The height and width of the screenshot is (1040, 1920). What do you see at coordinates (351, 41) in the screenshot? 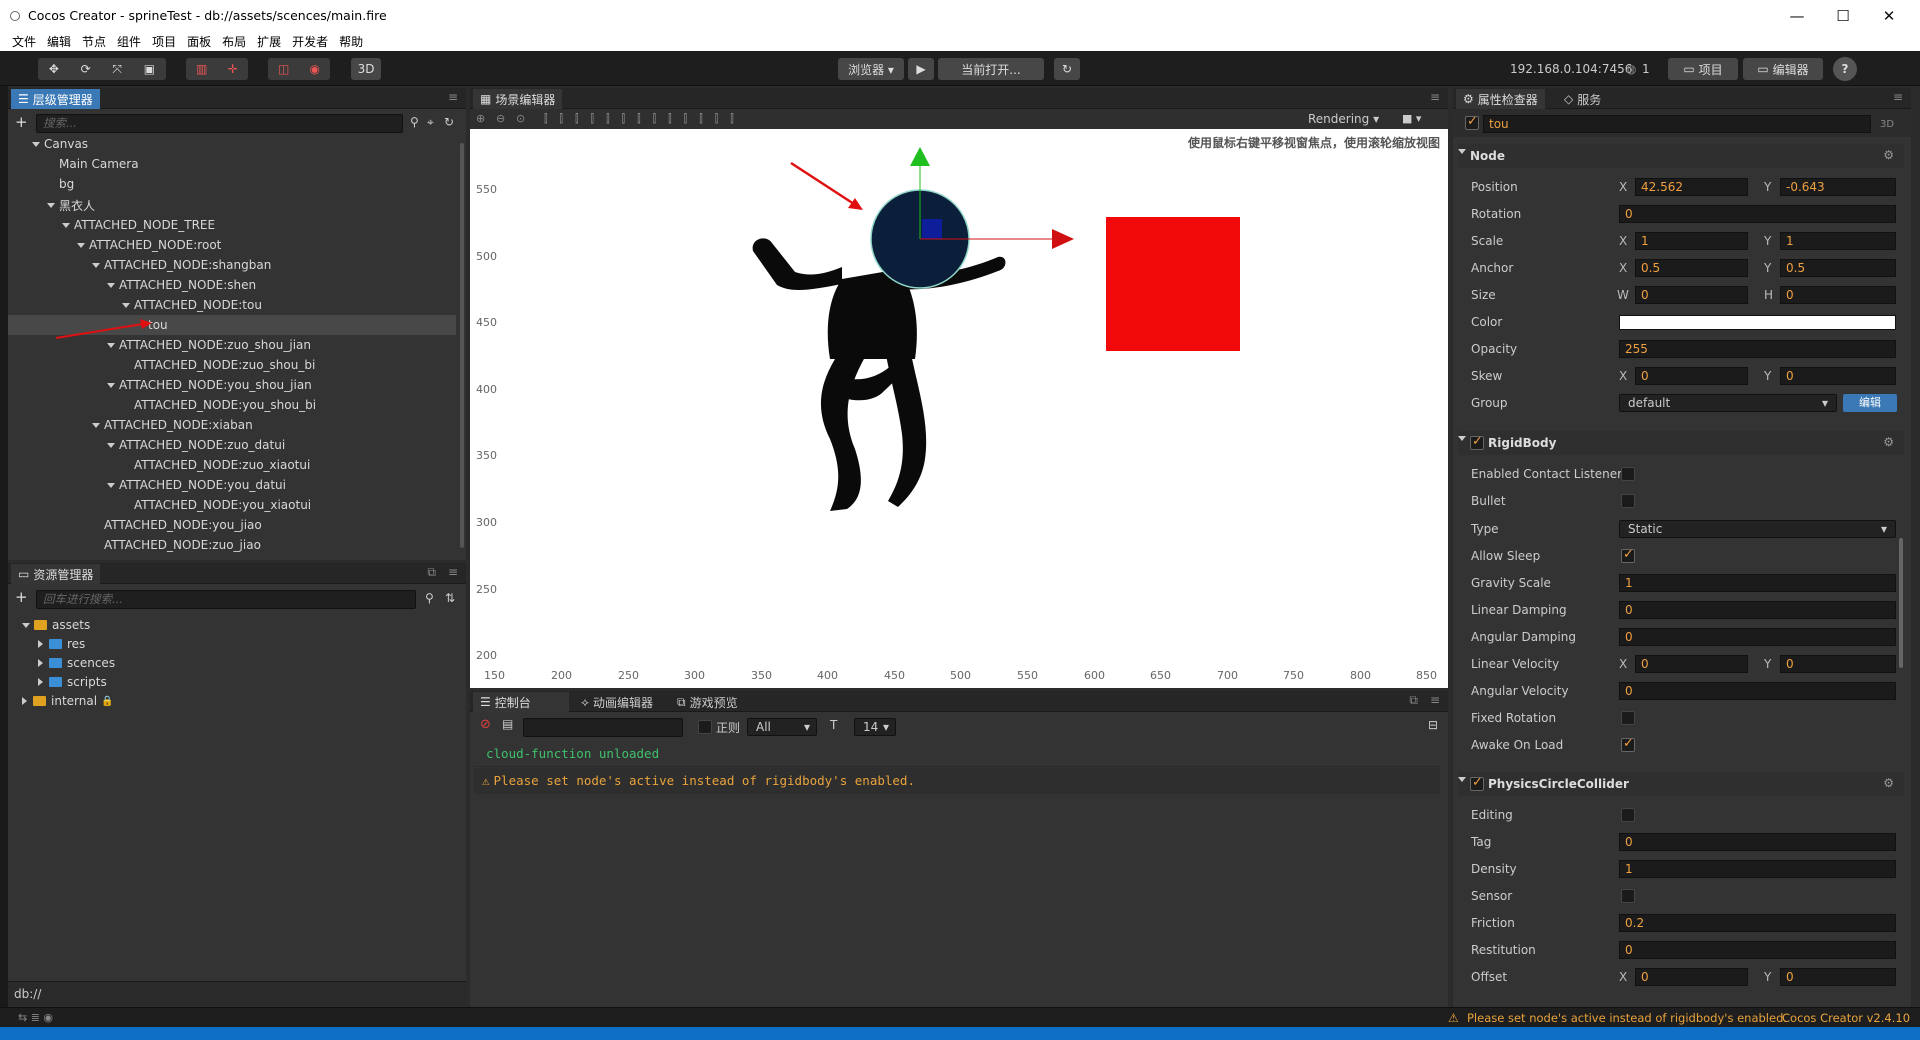
I see `menu-help: 帮助` at bounding box center [351, 41].